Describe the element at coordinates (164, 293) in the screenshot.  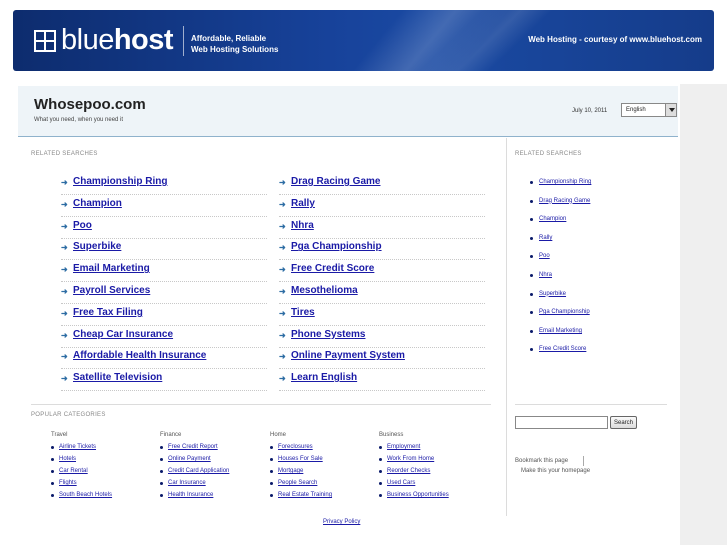
I see `related-search-row: ➜ Payroll Services` at that location.